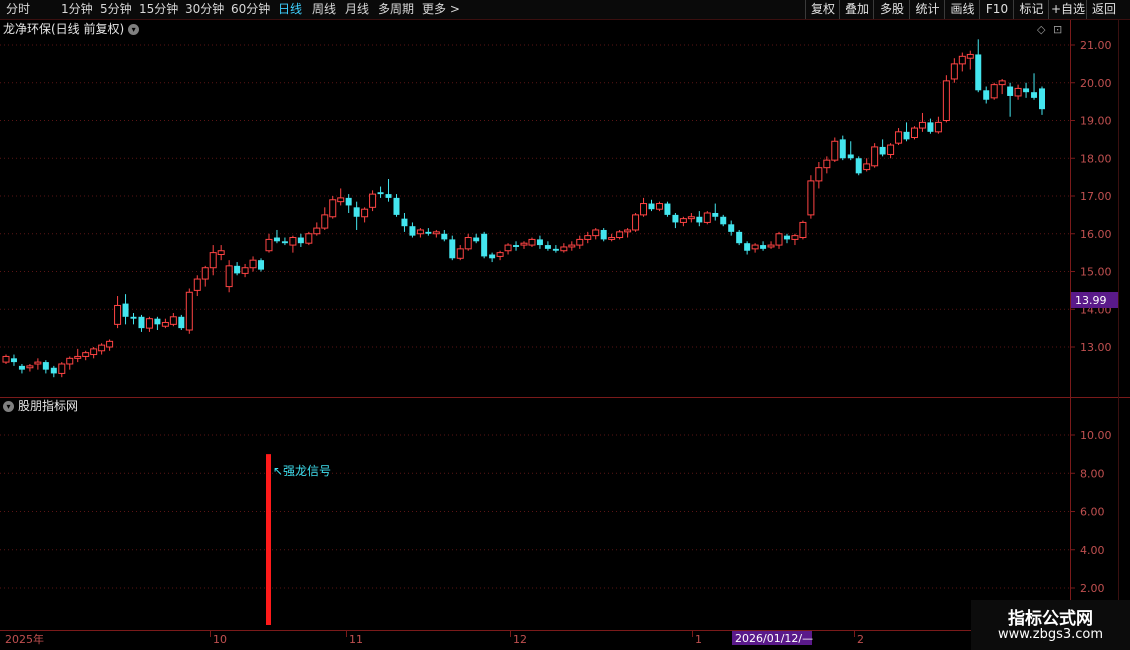  What do you see at coordinates (1092, 588) in the screenshot?
I see `indicator-tick-label: 2.00` at bounding box center [1092, 588].